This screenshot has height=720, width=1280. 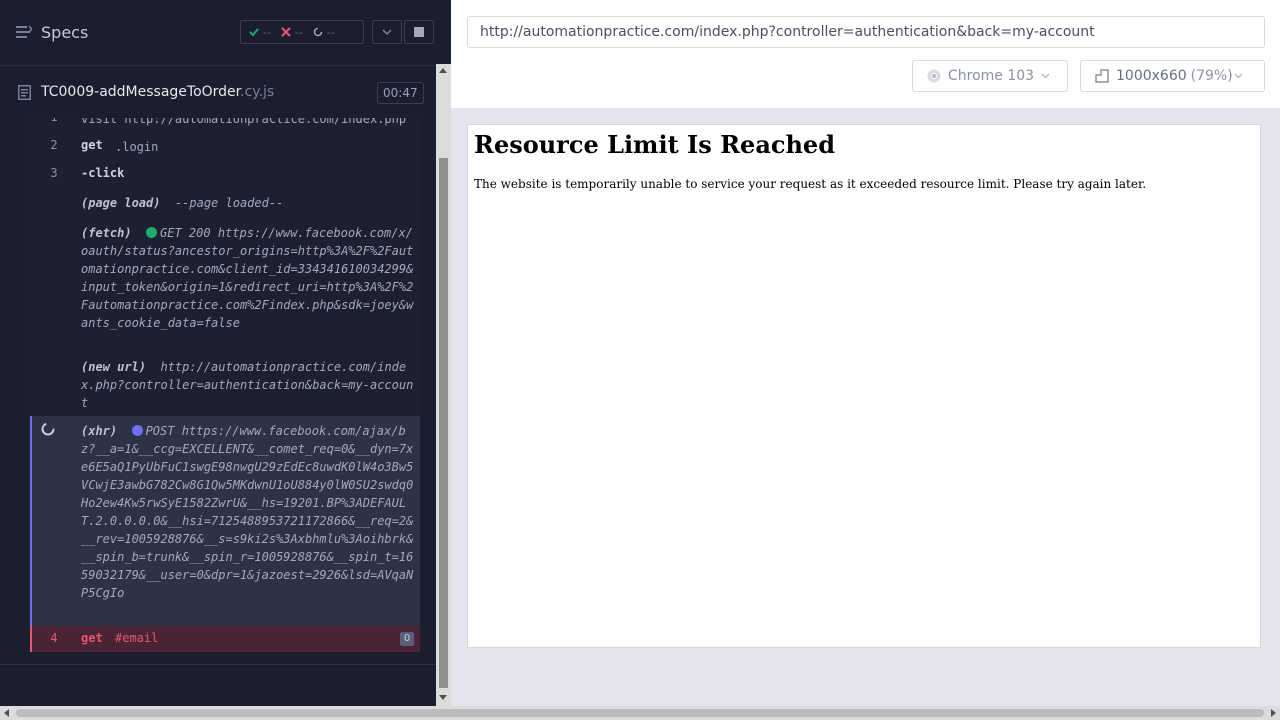 What do you see at coordinates (114, 367) in the screenshot?
I see `event-name: (new url)` at bounding box center [114, 367].